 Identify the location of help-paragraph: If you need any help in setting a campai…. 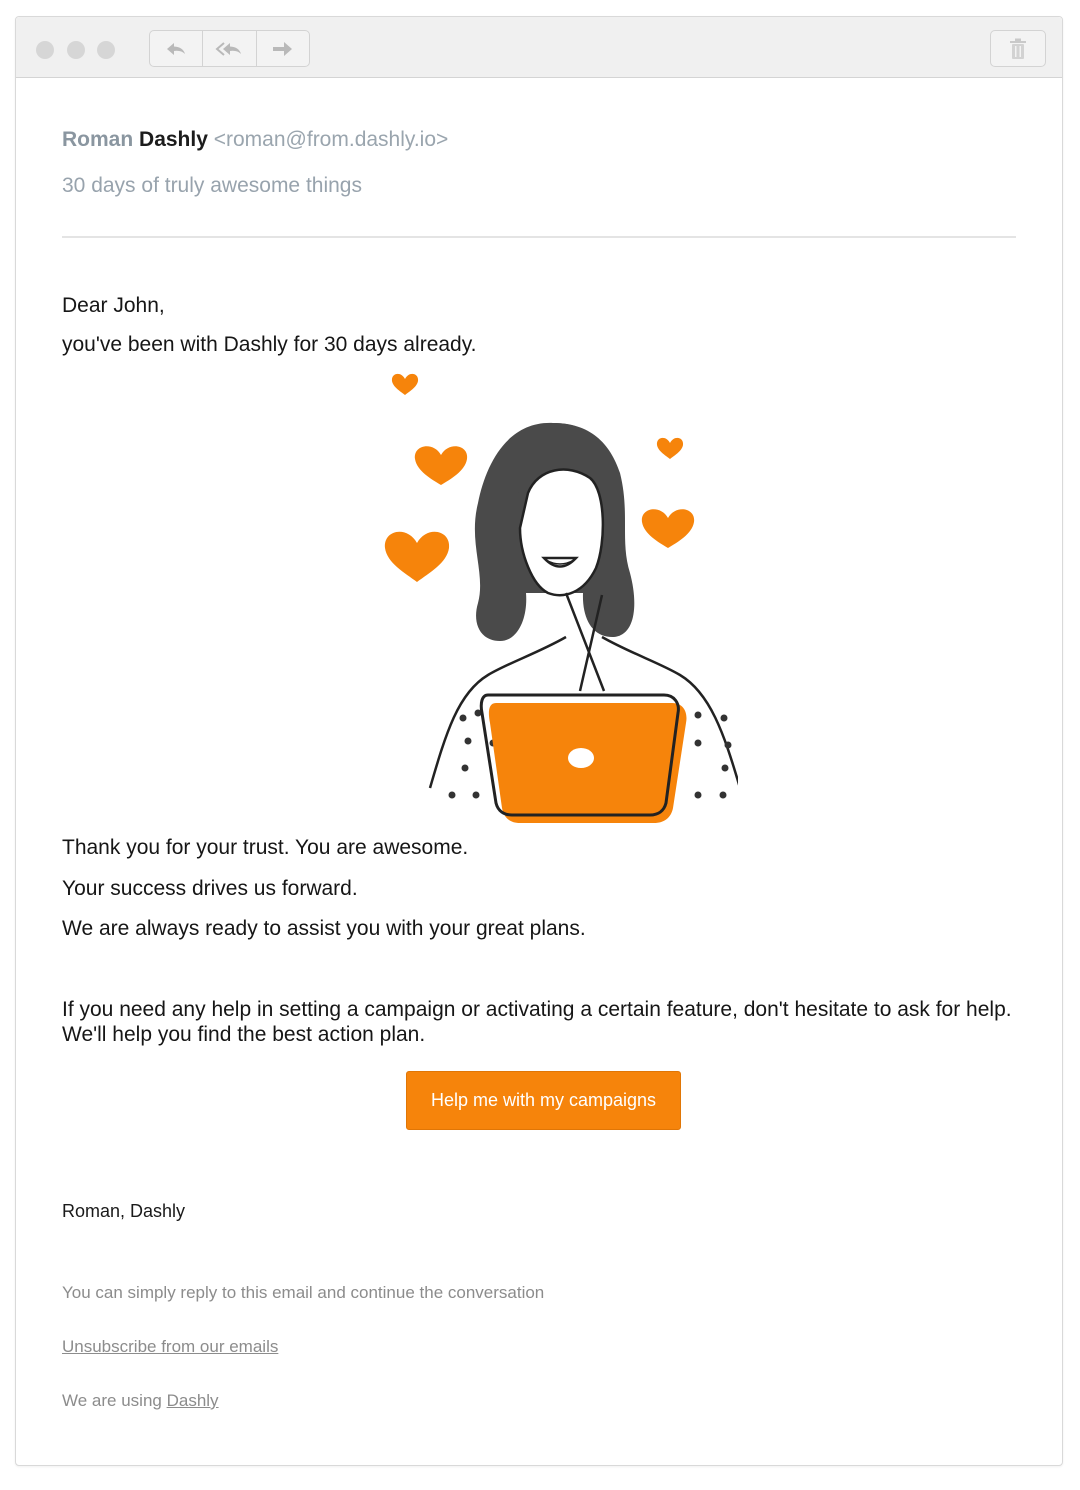
(537, 1022).